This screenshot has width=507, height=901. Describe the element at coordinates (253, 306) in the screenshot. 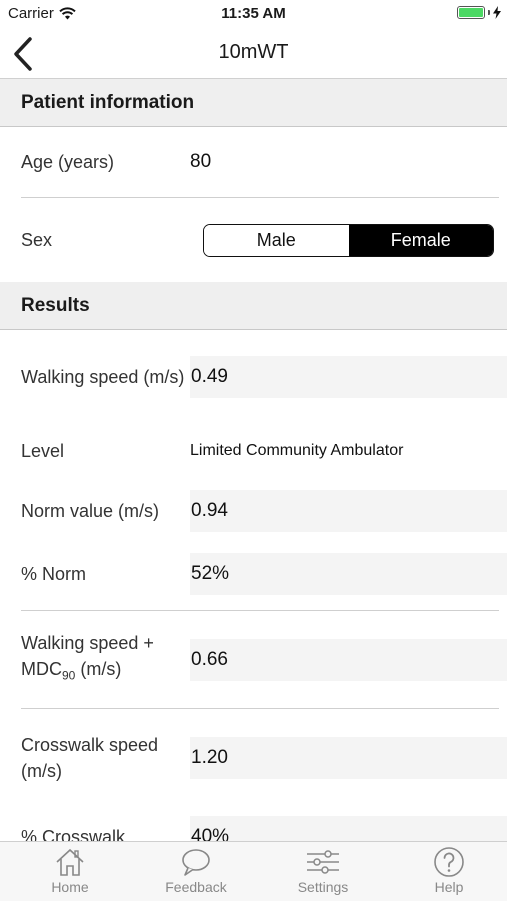

I see `results-header: Results` at that location.